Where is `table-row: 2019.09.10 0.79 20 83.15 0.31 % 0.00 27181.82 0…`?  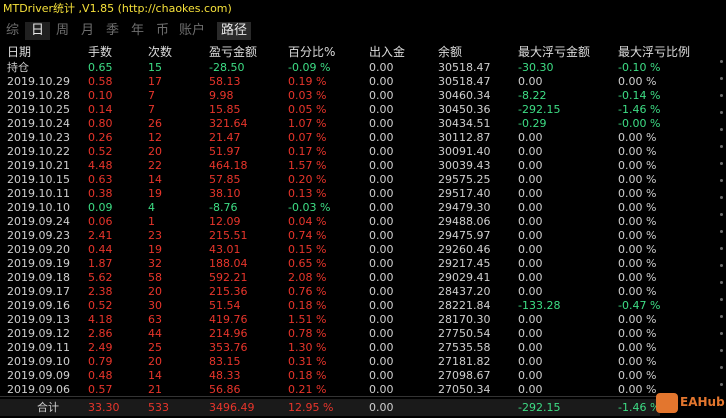
table-row: 2019.09.10 0.79 20 83.15 0.31 % 0.00 27181.82 0… is located at coordinates (330, 361).